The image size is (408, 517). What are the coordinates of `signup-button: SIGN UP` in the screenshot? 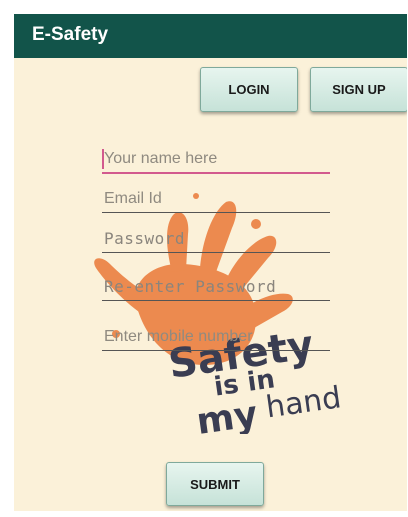 It's located at (358, 89).